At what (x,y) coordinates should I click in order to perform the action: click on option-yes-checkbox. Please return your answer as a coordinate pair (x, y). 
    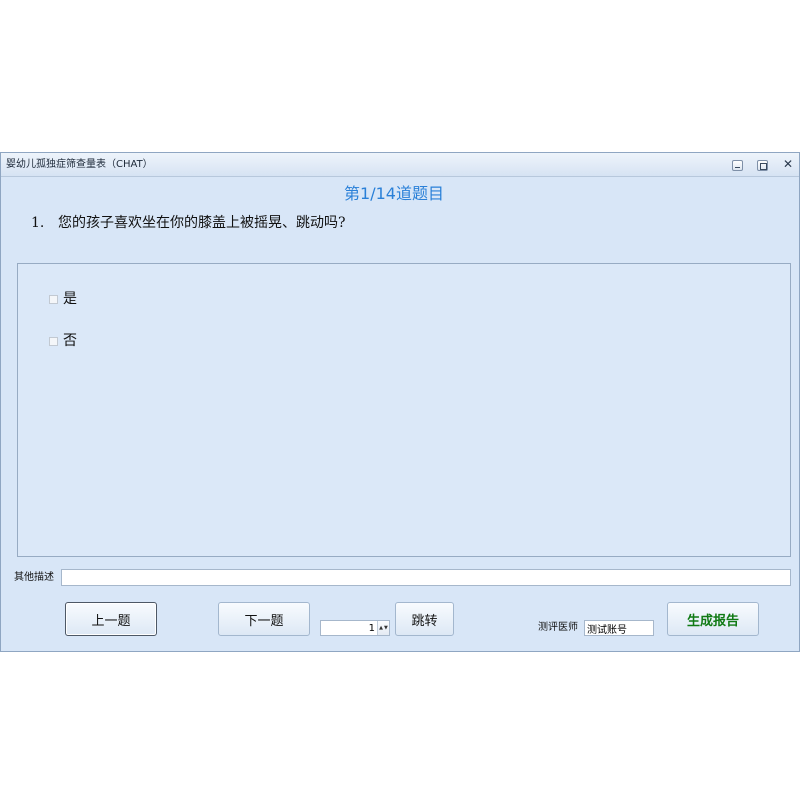
    Looking at the image, I should click on (53, 299).